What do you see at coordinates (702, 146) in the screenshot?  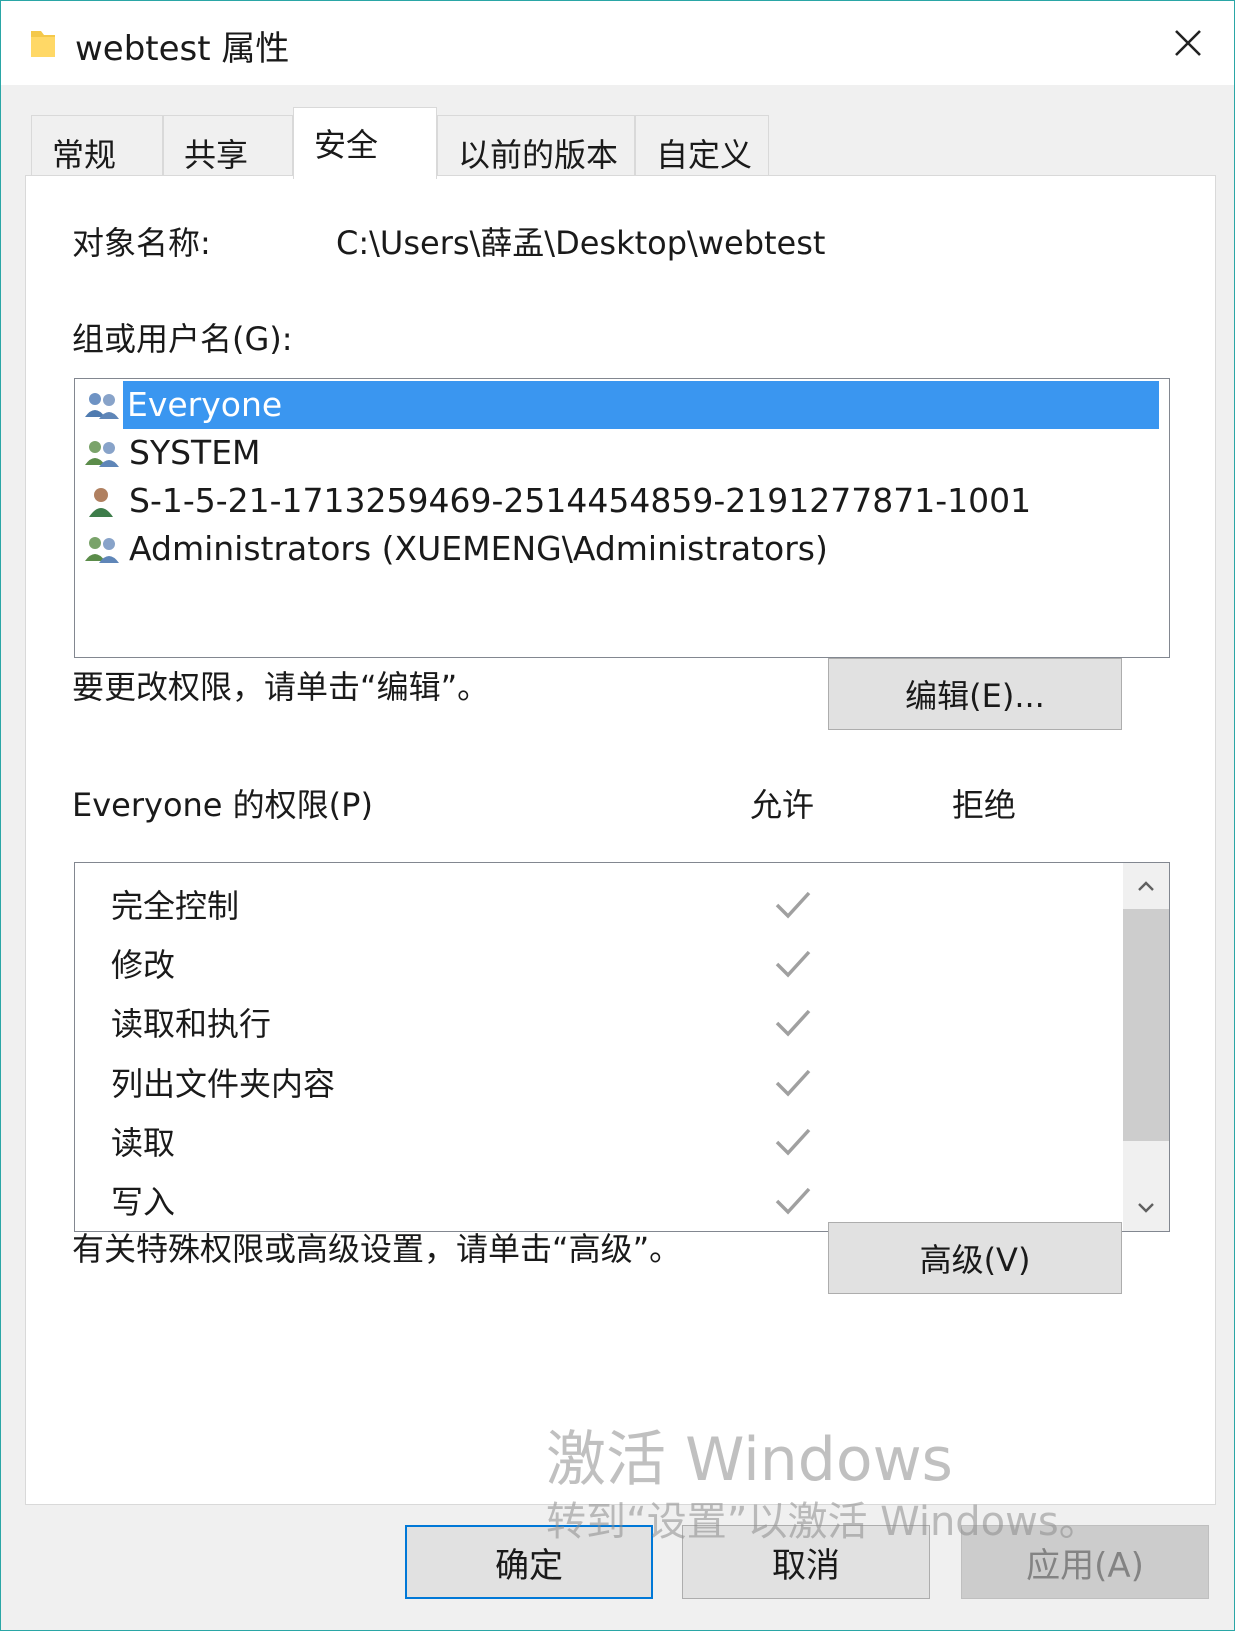 I see `tab-customize: 自定义` at bounding box center [702, 146].